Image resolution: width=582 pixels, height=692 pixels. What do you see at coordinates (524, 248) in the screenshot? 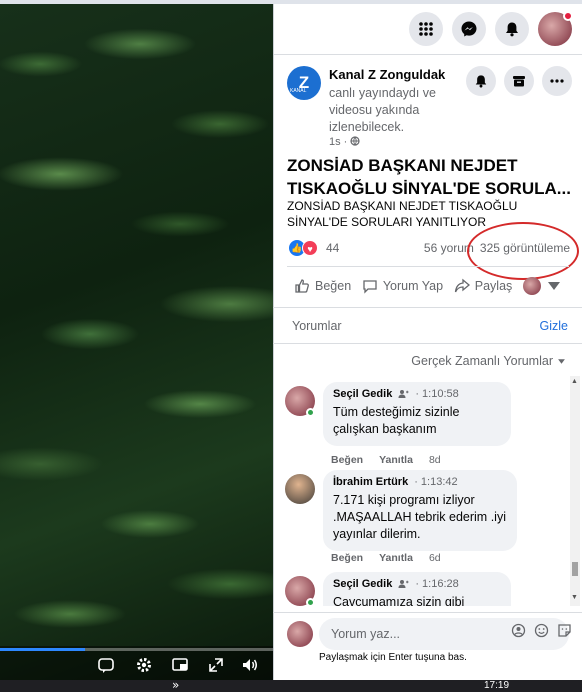
I see `views-count: 325 görüntüleme` at bounding box center [524, 248].